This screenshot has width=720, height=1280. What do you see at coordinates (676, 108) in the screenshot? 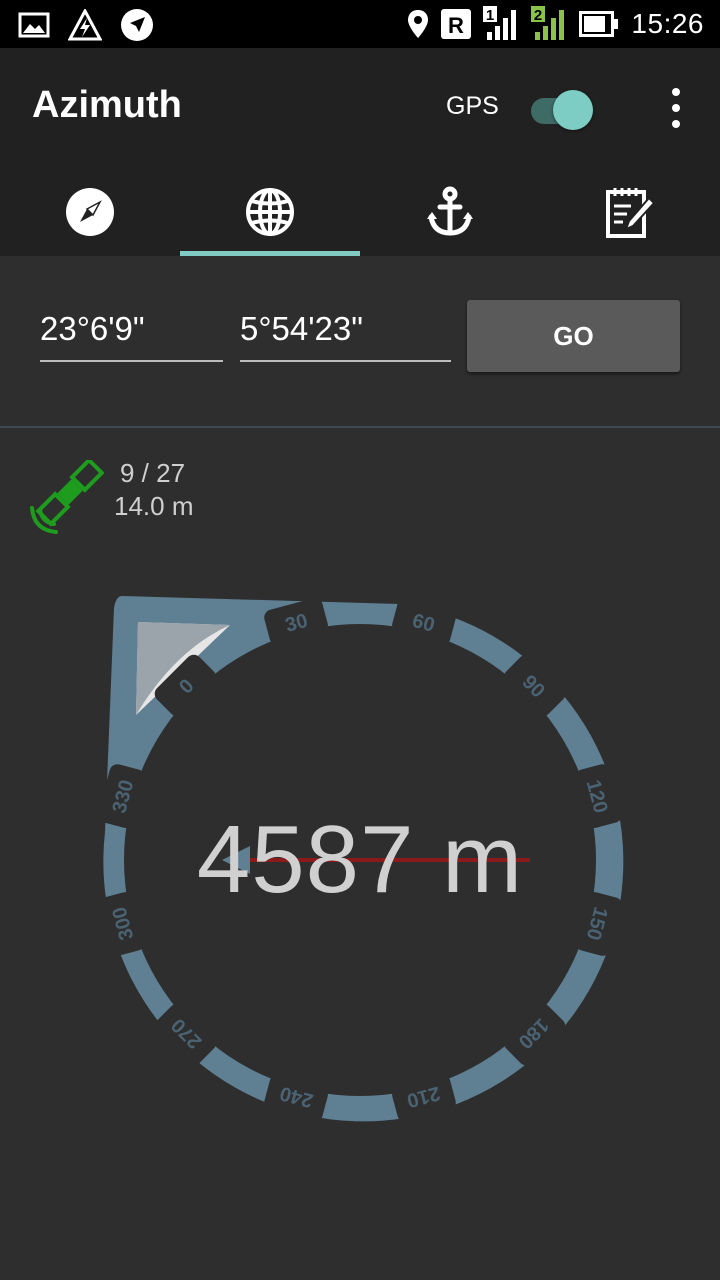
I see `overflow-menu-icon` at bounding box center [676, 108].